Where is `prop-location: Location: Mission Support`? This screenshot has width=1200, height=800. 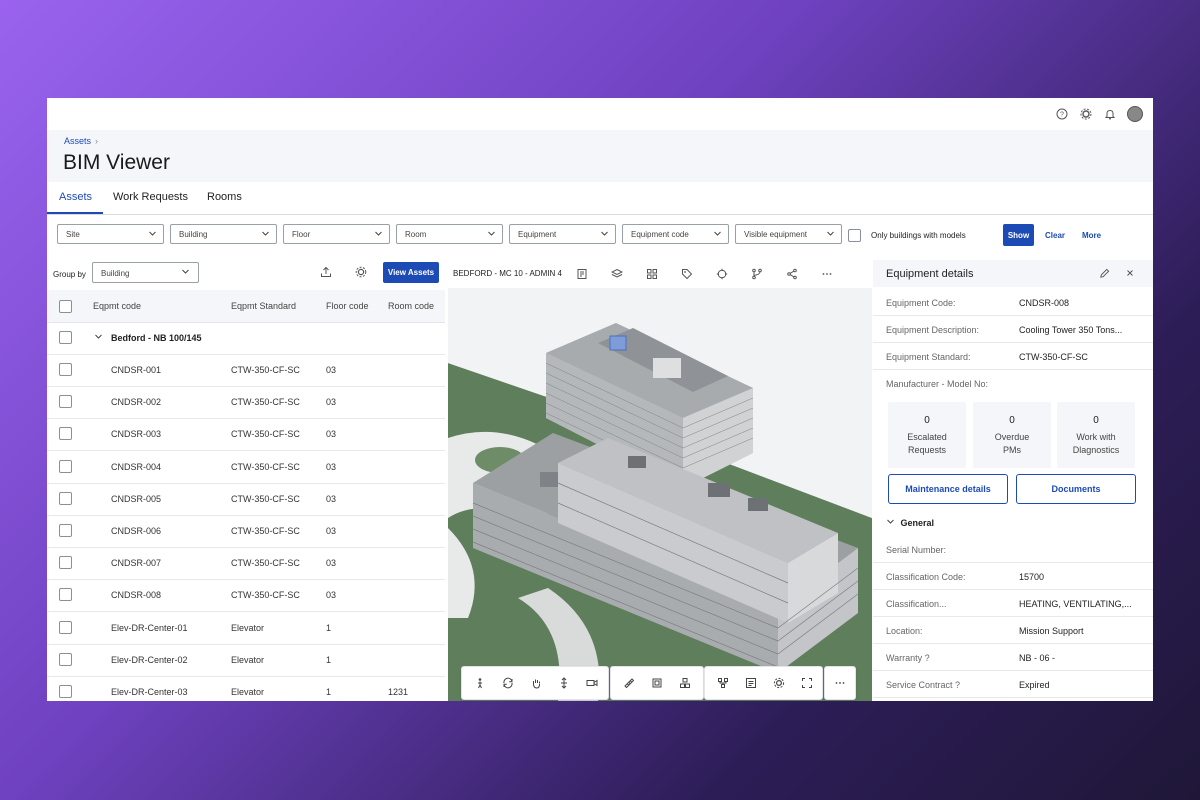
prop-location: Location: Mission Support is located at coordinates (1013, 630).